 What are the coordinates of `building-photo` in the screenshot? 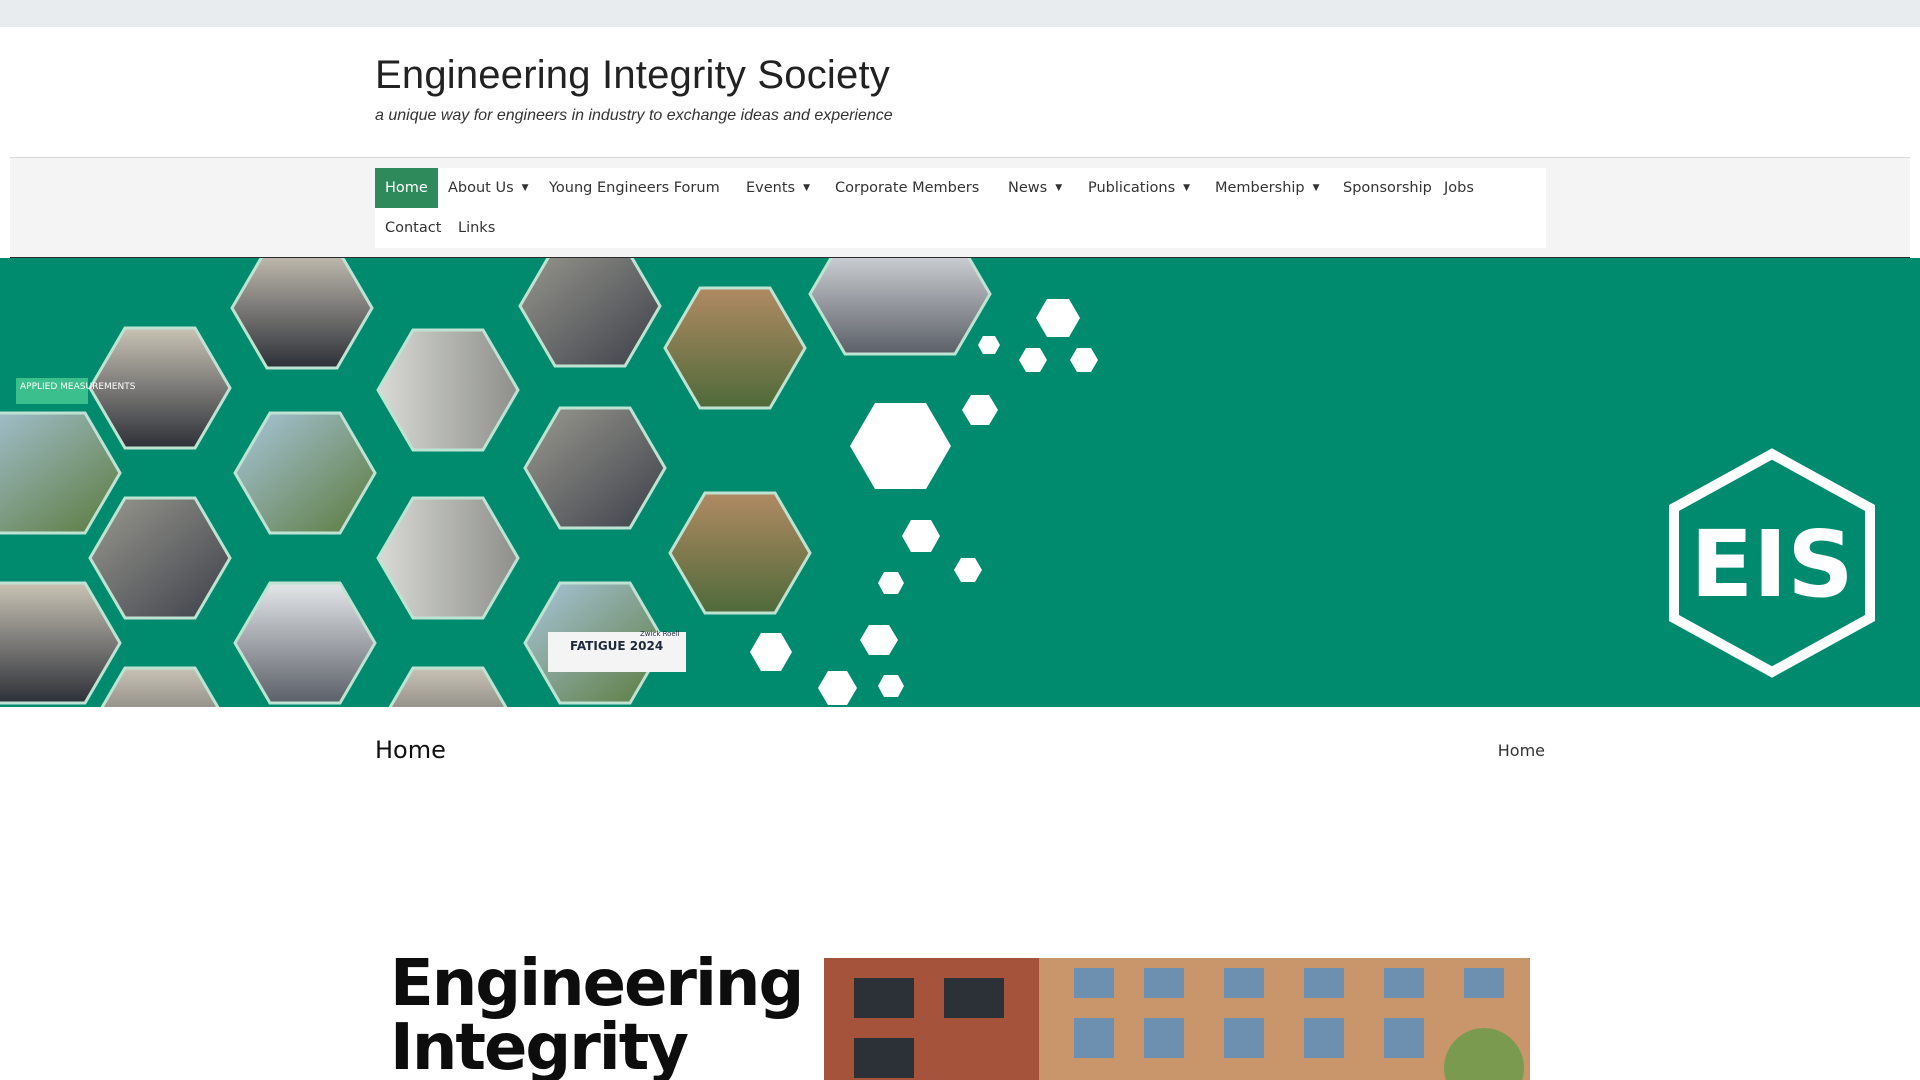 It's located at (1177, 1019).